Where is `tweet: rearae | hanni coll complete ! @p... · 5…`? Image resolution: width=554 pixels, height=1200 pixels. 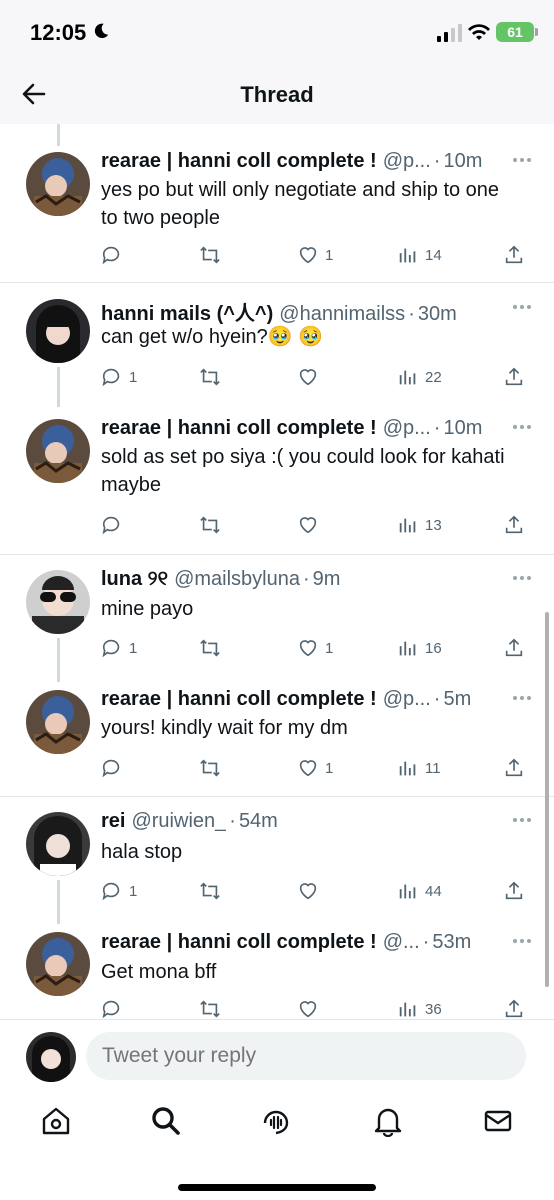 tweet: rearae | hanni coll complete ! @p... · 5… is located at coordinates (277, 734).